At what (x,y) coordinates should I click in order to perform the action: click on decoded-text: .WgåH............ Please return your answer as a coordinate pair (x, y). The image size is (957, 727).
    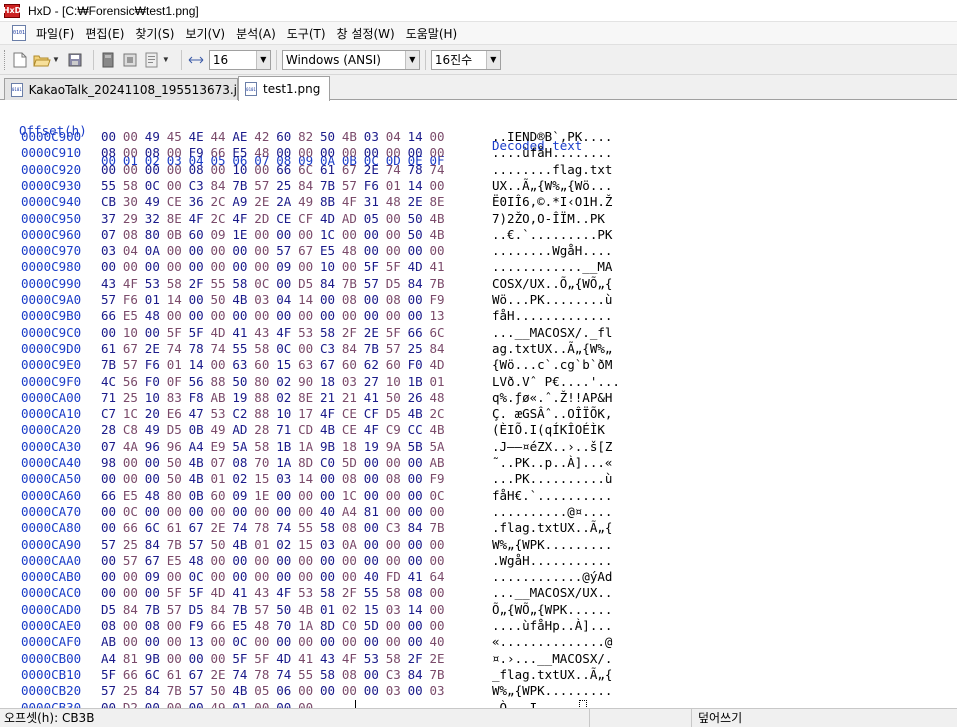
    Looking at the image, I should click on (552, 561).